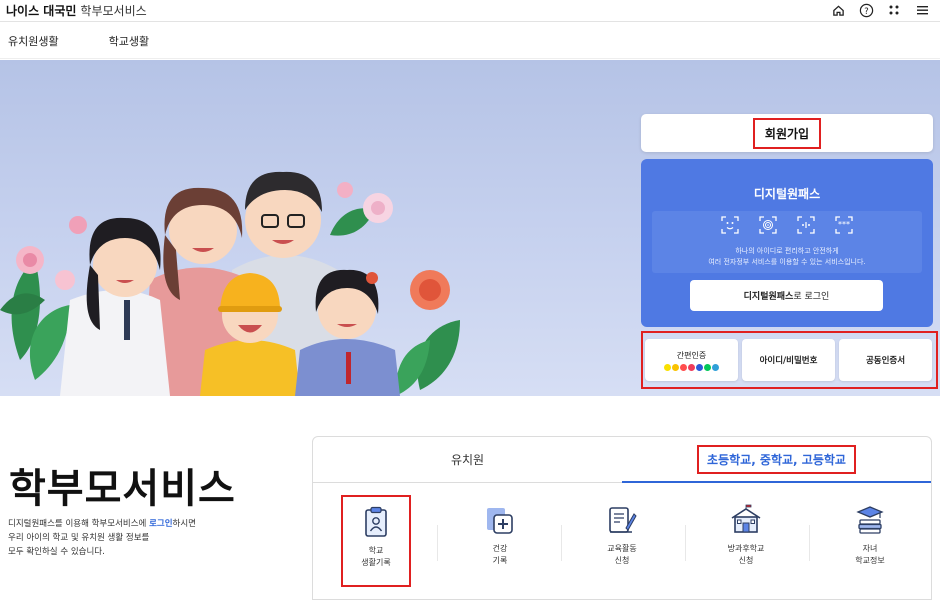  What do you see at coordinates (715, 367) in the screenshot?
I see `toss-icon` at bounding box center [715, 367].